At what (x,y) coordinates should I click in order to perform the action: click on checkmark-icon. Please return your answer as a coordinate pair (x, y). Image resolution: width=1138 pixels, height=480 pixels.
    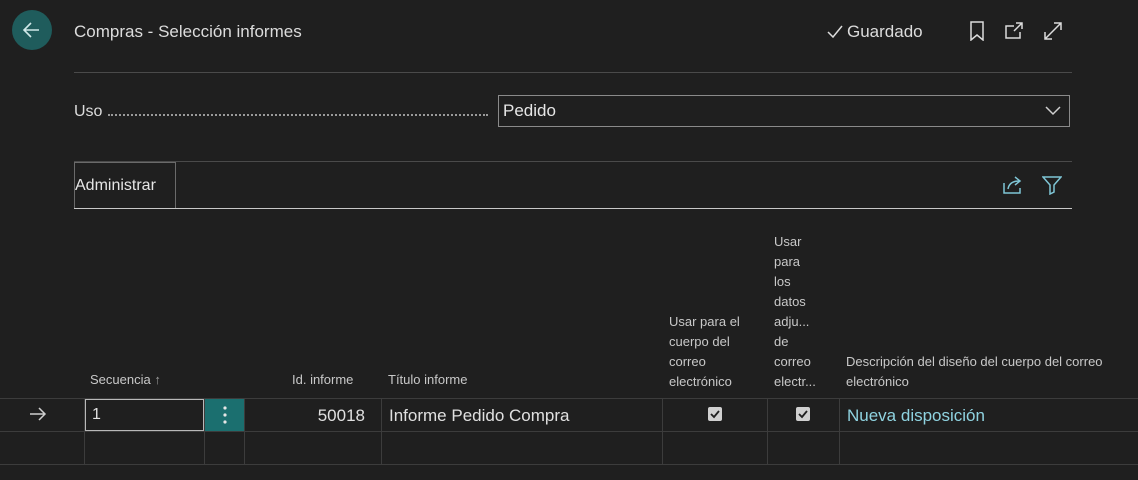
    Looking at the image, I should click on (835, 32).